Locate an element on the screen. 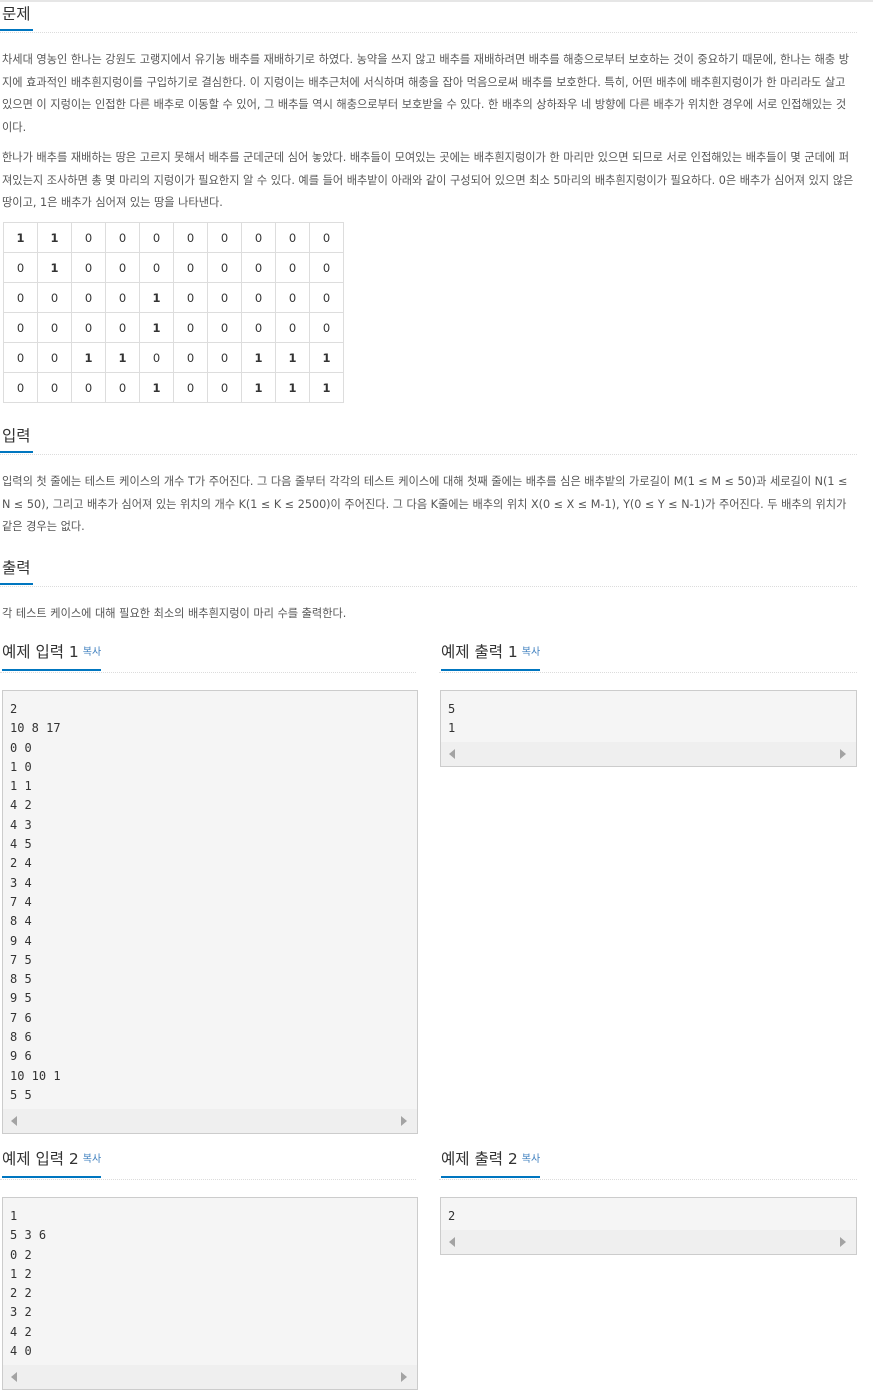 The width and height of the screenshot is (873, 1391). copy-sample-output-1-button: 복사 is located at coordinates (531, 652).